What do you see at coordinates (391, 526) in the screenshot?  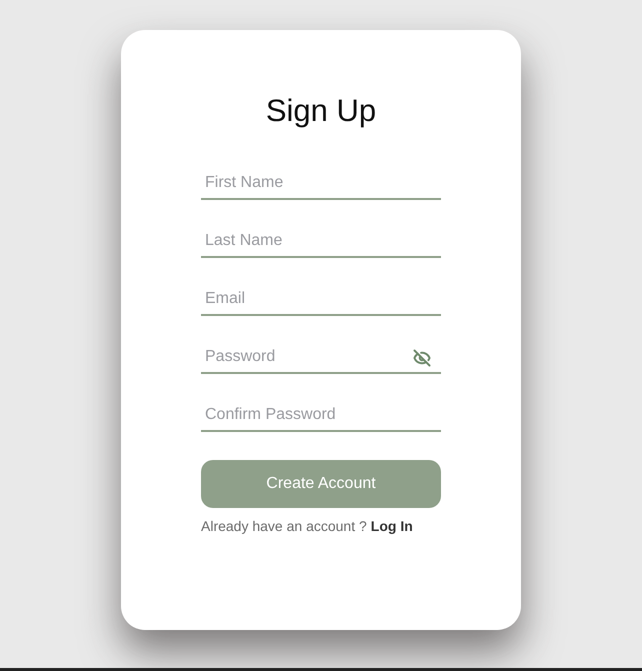 I see `login-link: Log In` at bounding box center [391, 526].